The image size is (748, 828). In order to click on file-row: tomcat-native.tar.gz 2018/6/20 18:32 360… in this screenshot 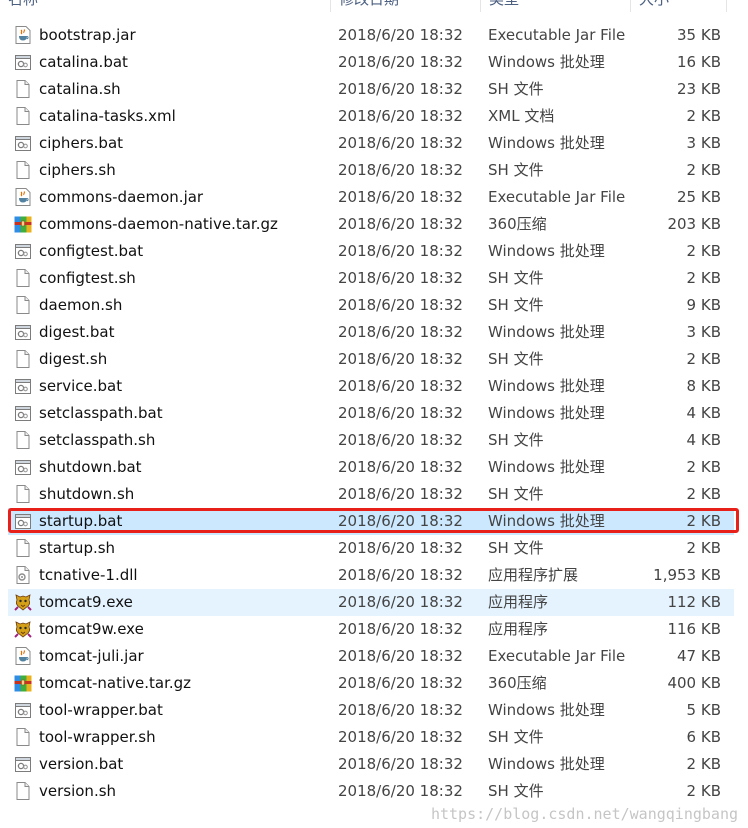, I will do `click(371, 683)`.